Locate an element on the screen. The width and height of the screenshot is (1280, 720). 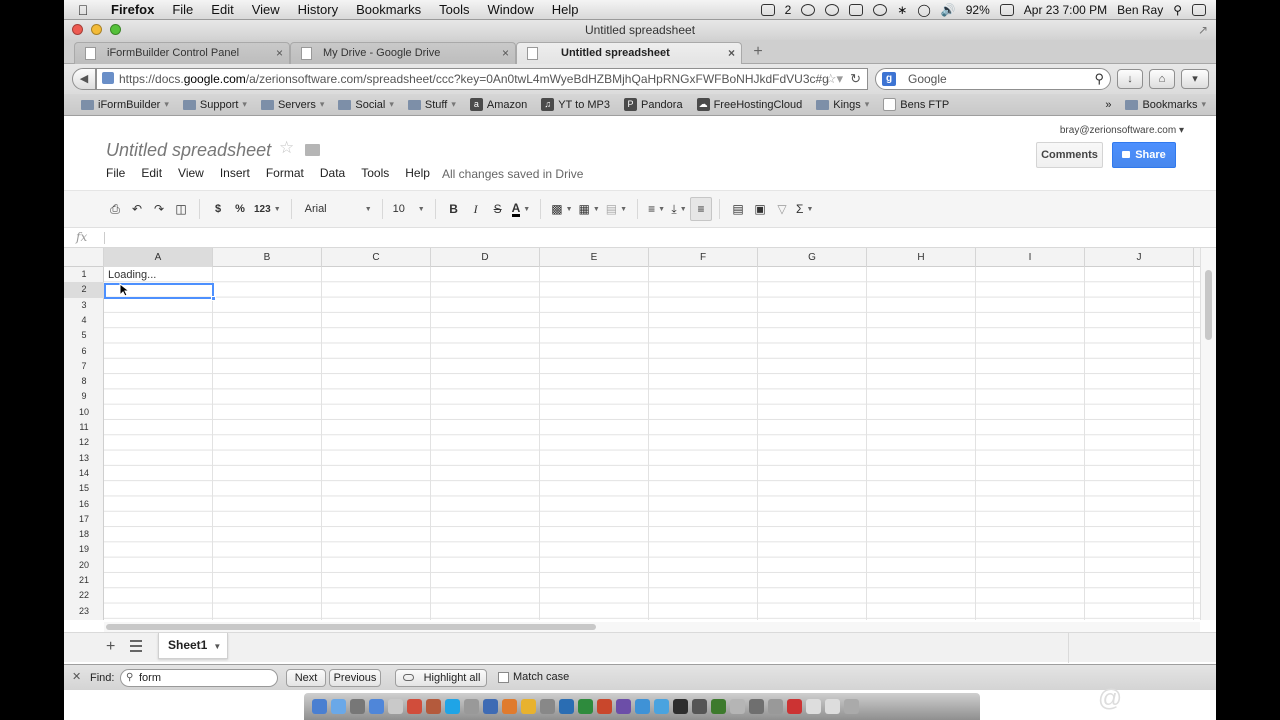
screen-icon is located at coordinates (767, 9).